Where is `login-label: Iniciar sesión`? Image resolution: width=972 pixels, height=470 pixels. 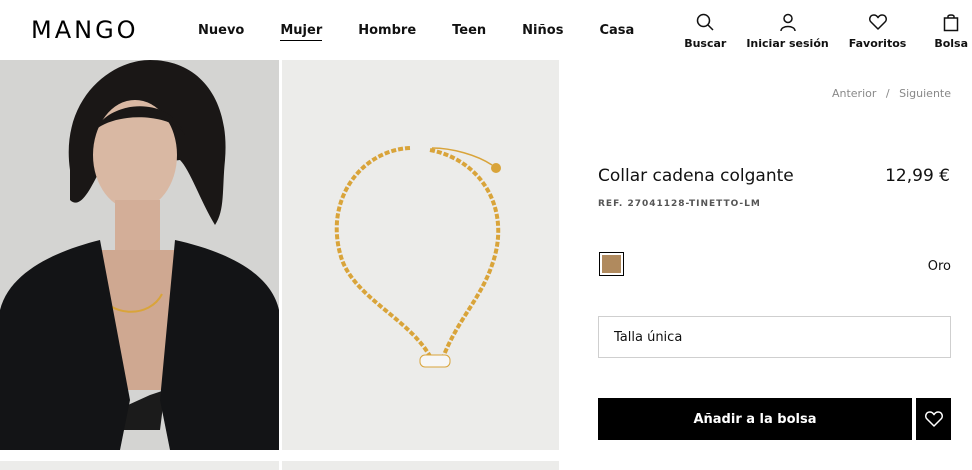
login-label: Iniciar sesión is located at coordinates (787, 43).